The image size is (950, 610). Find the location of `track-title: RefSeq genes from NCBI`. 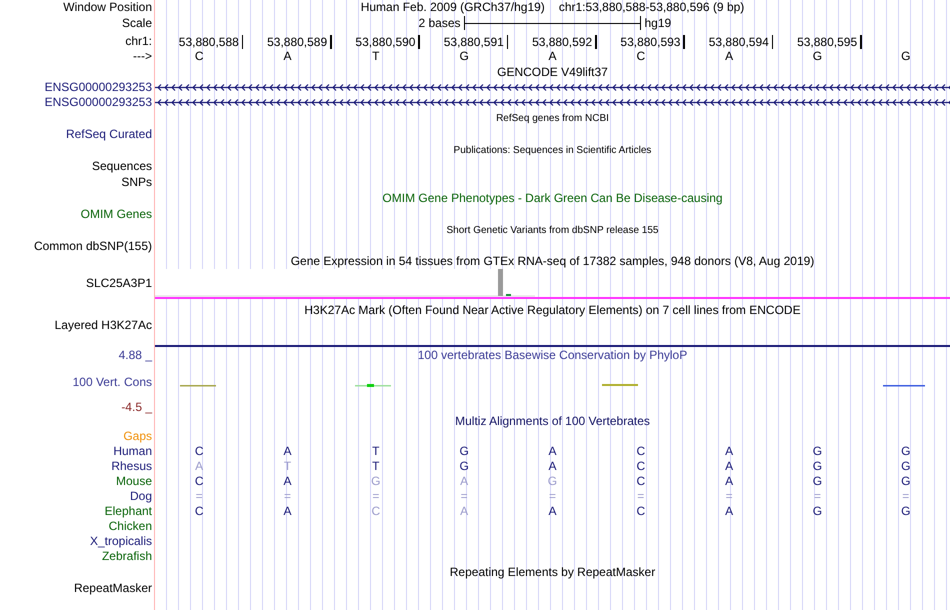

track-title: RefSeq genes from NCBI is located at coordinates (552, 118).